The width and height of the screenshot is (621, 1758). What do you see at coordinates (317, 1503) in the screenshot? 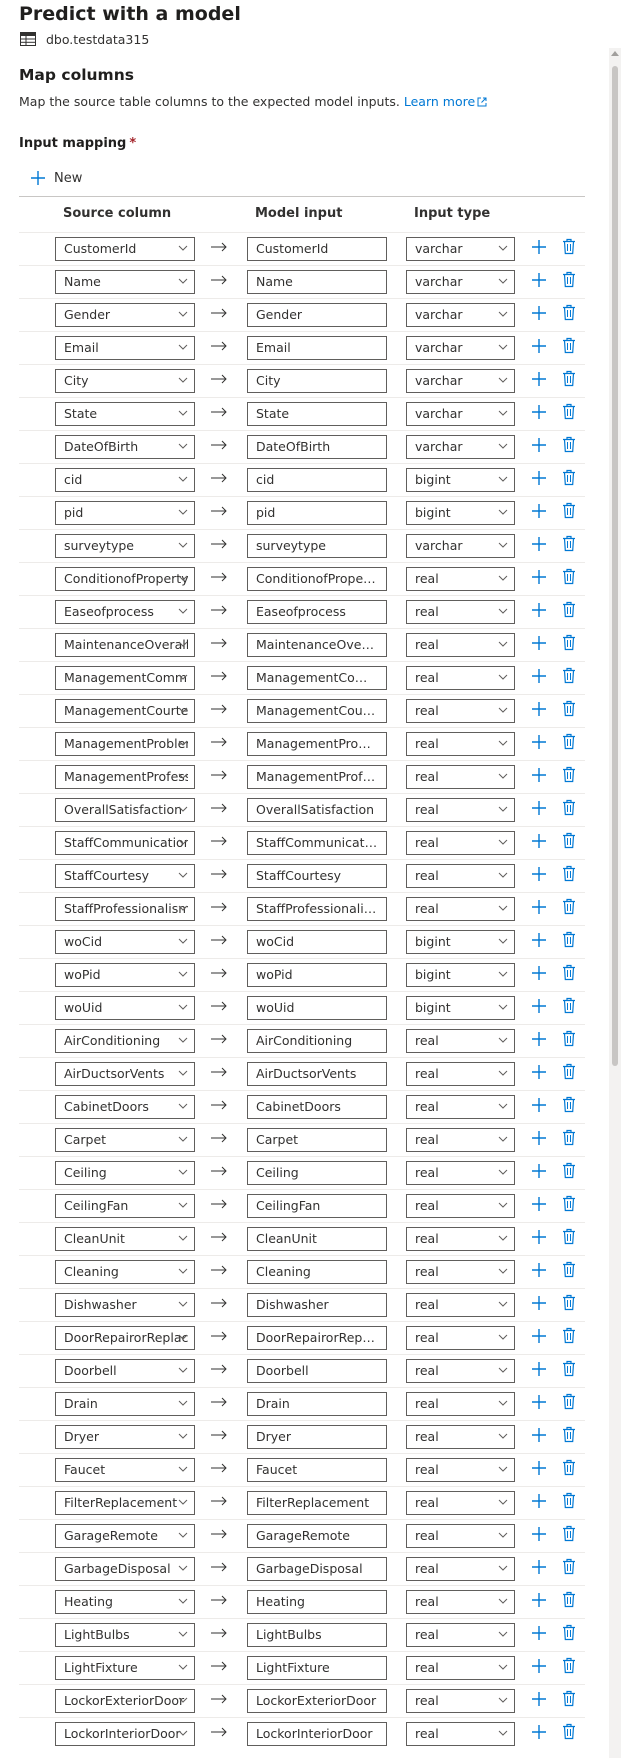
I see `model-input-field: FilterReplacement` at bounding box center [317, 1503].